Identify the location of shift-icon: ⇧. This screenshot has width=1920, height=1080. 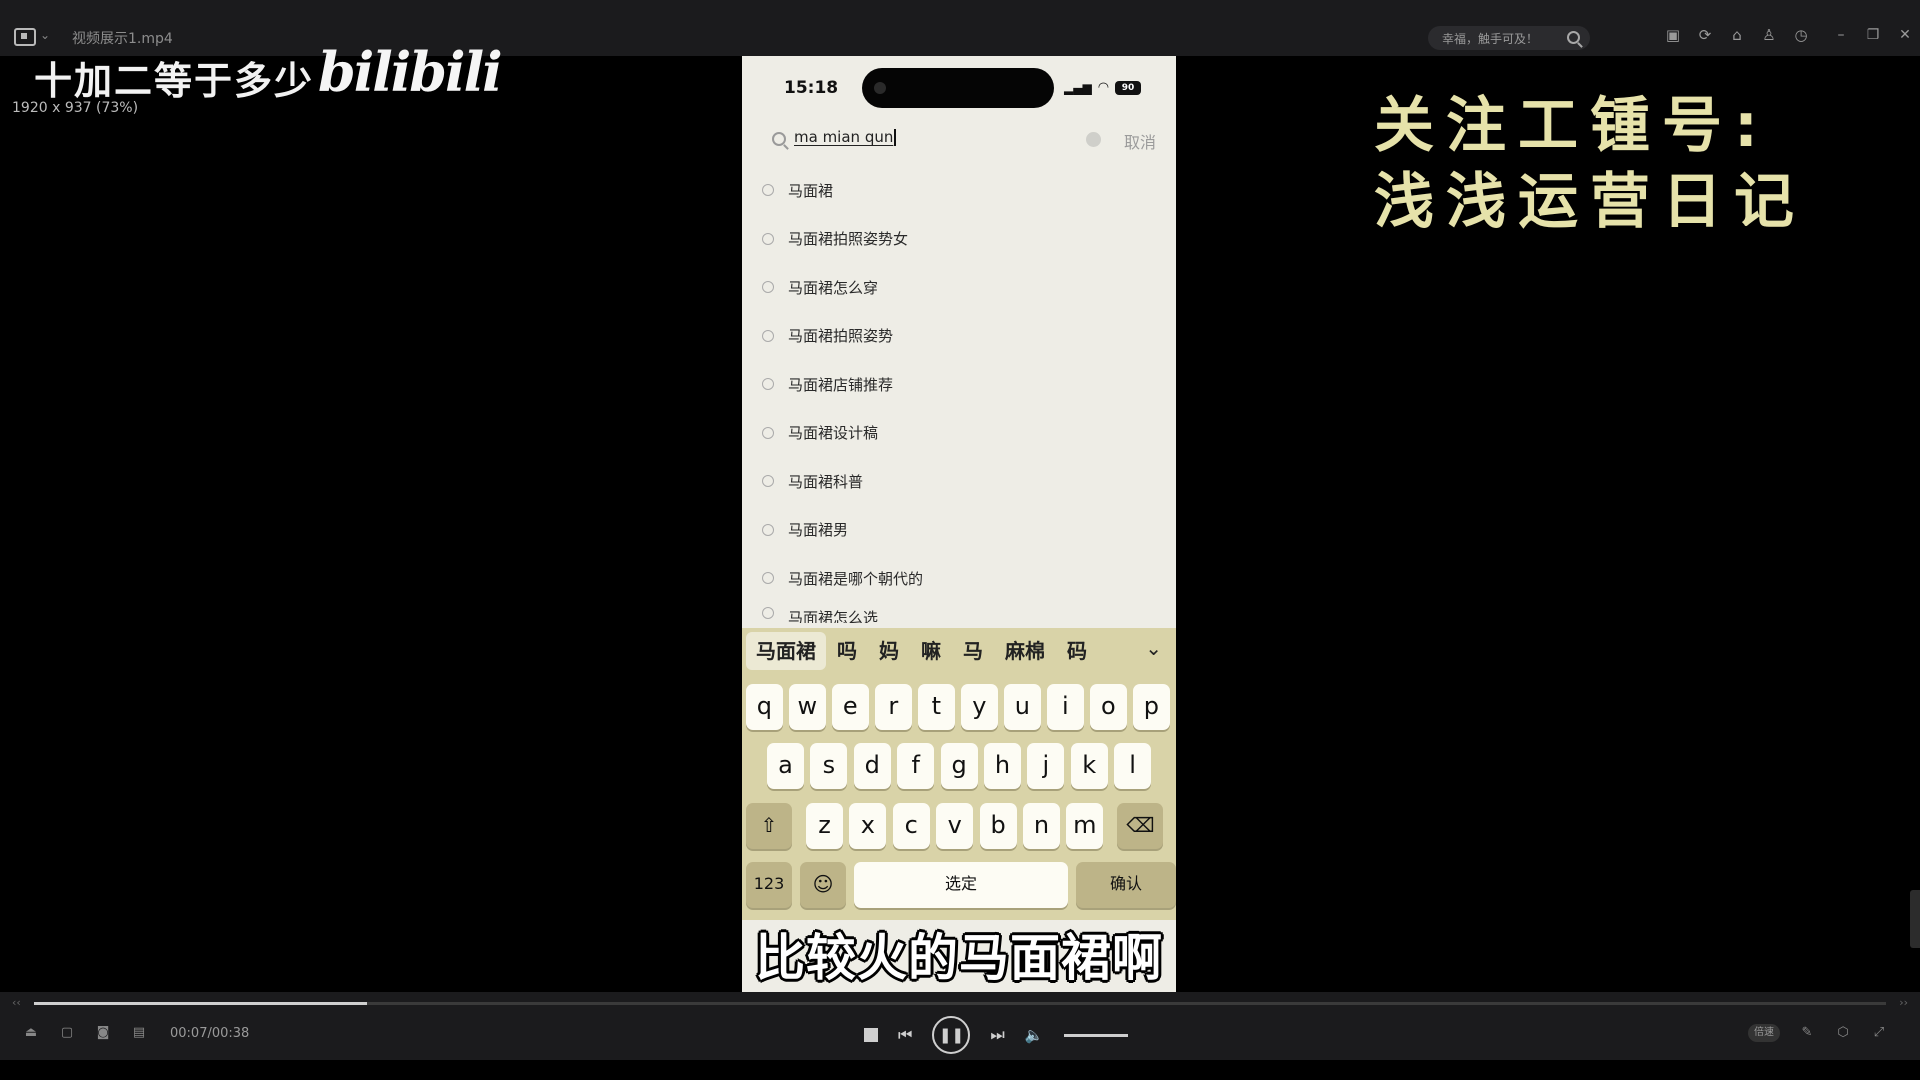
(769, 825).